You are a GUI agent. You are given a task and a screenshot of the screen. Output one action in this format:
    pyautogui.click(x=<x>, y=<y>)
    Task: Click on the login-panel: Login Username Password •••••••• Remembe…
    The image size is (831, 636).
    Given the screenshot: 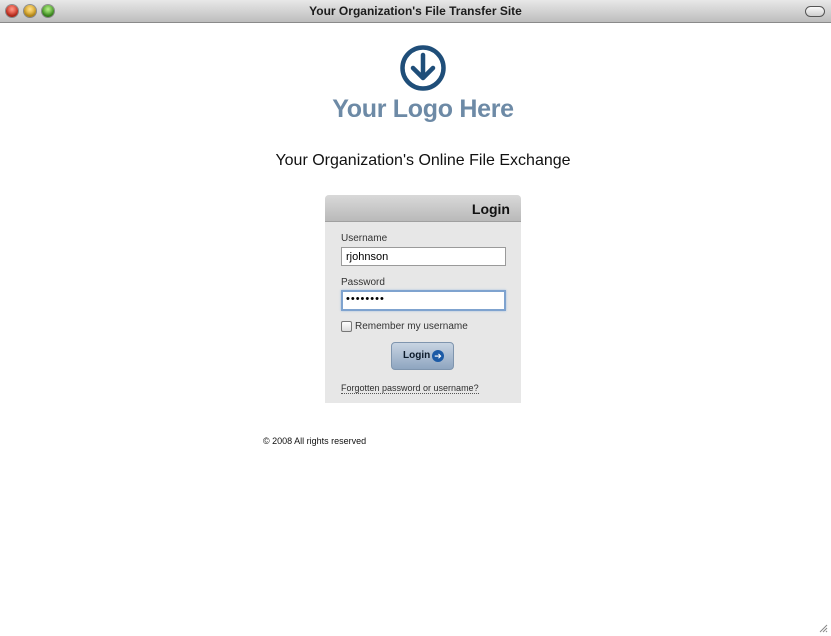 What is the action you would take?
    pyautogui.click(x=423, y=299)
    